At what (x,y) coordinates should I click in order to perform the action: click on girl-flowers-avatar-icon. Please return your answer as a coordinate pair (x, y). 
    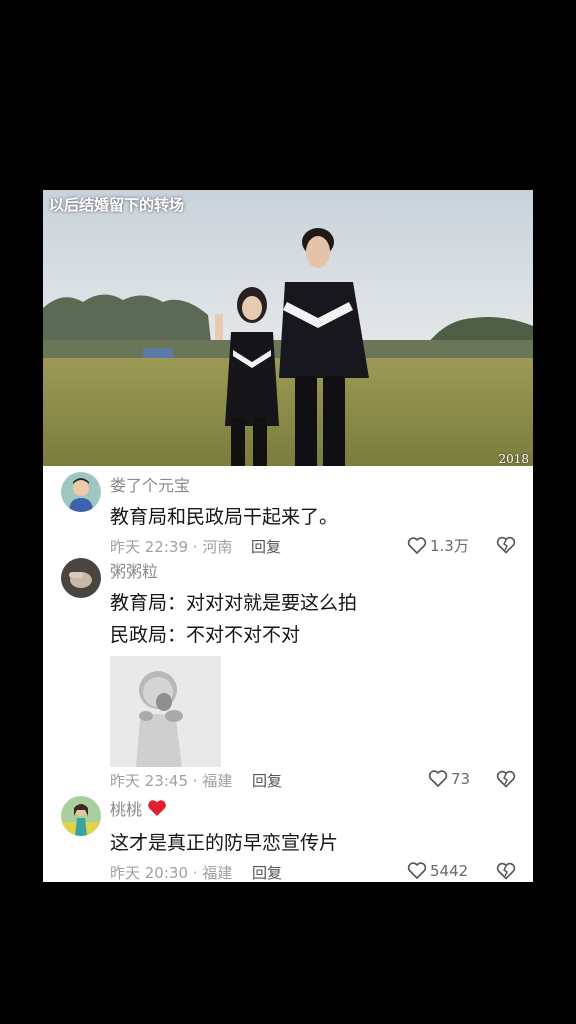
    Looking at the image, I should click on (81, 816).